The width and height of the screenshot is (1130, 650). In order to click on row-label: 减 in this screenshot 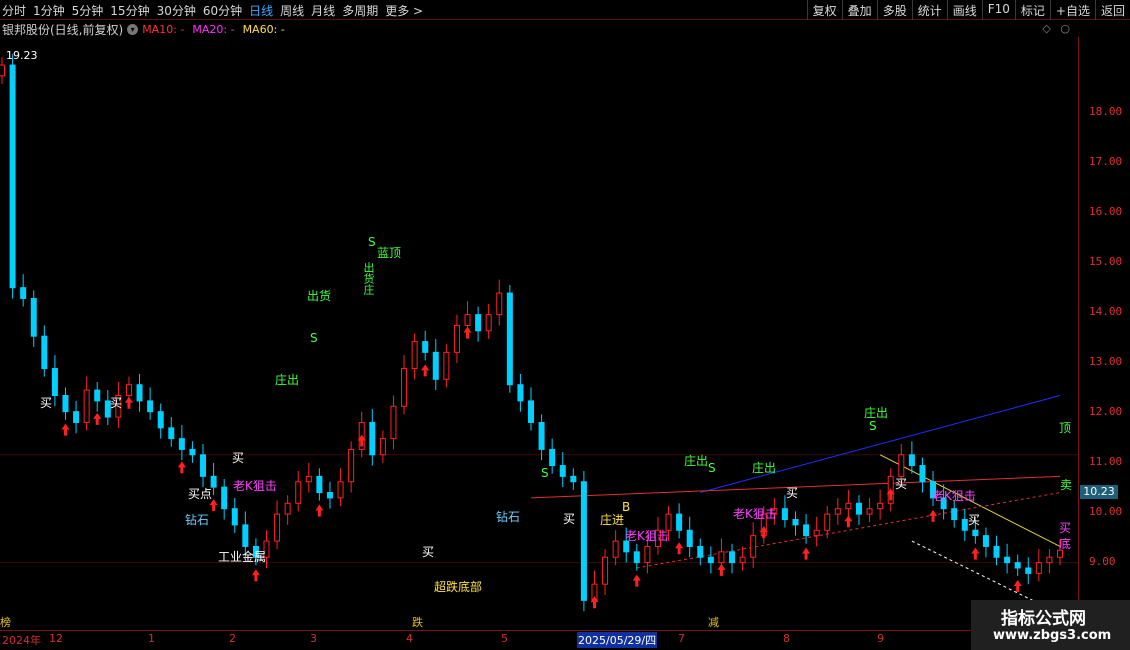, I will do `click(713, 622)`.